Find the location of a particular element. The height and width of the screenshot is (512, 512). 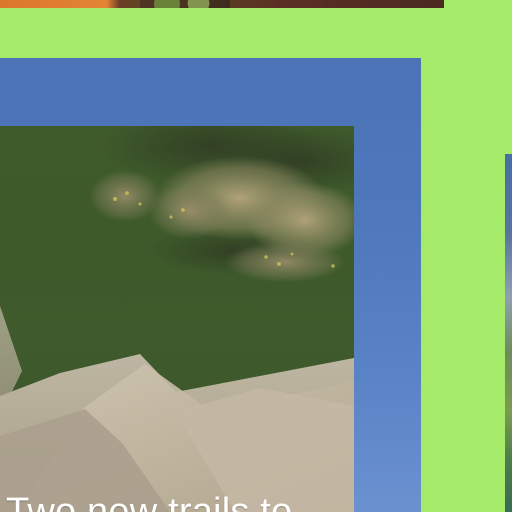

next-story-card is located at coordinates (508, 333).